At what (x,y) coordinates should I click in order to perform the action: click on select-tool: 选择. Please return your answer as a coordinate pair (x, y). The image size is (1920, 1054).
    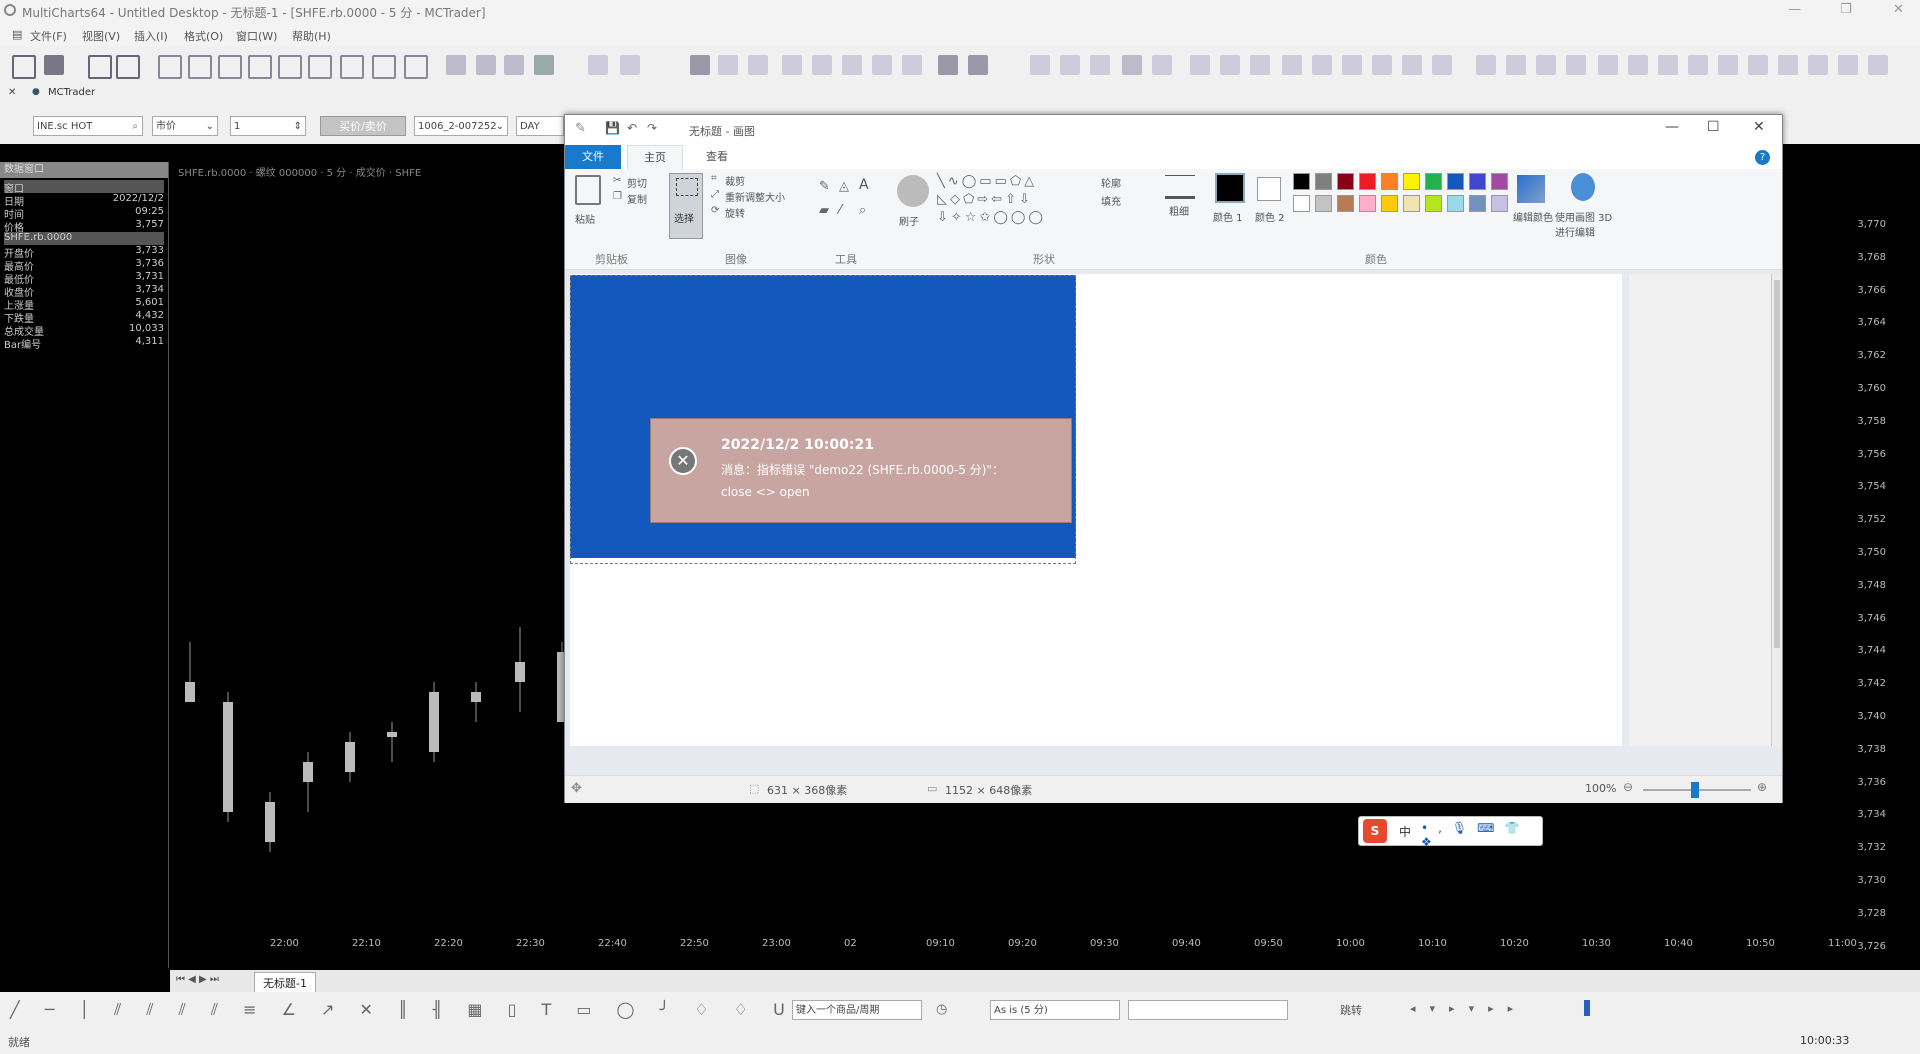
    Looking at the image, I should click on (686, 206).